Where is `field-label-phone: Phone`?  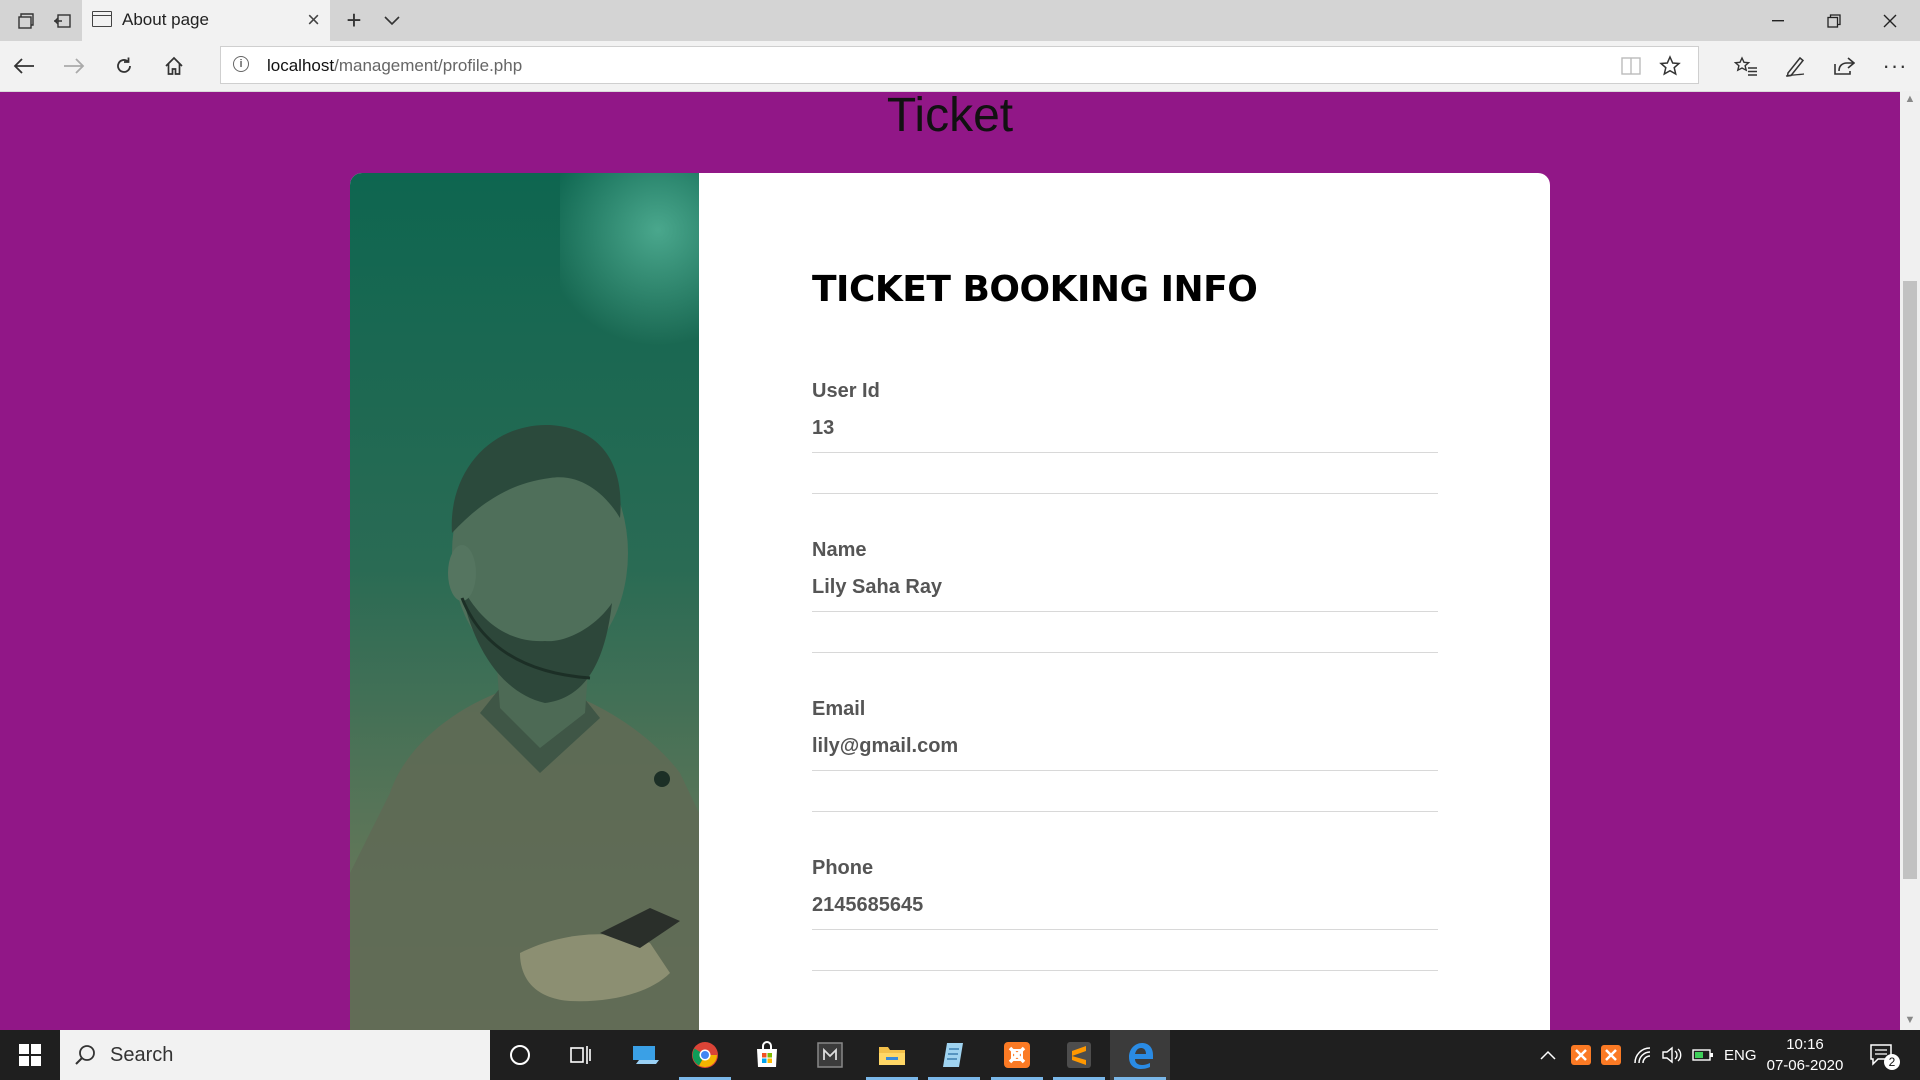
field-label-phone: Phone is located at coordinates (843, 868).